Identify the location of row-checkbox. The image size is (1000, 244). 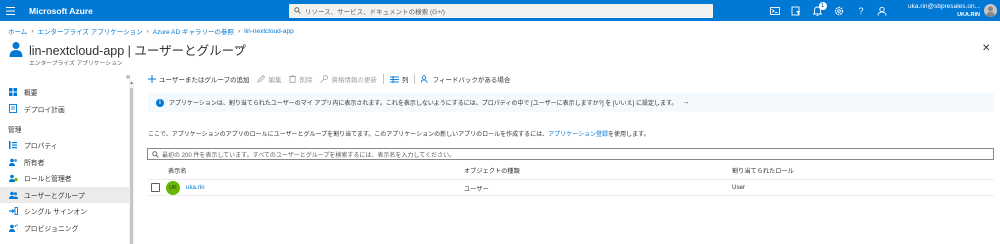
(155, 187).